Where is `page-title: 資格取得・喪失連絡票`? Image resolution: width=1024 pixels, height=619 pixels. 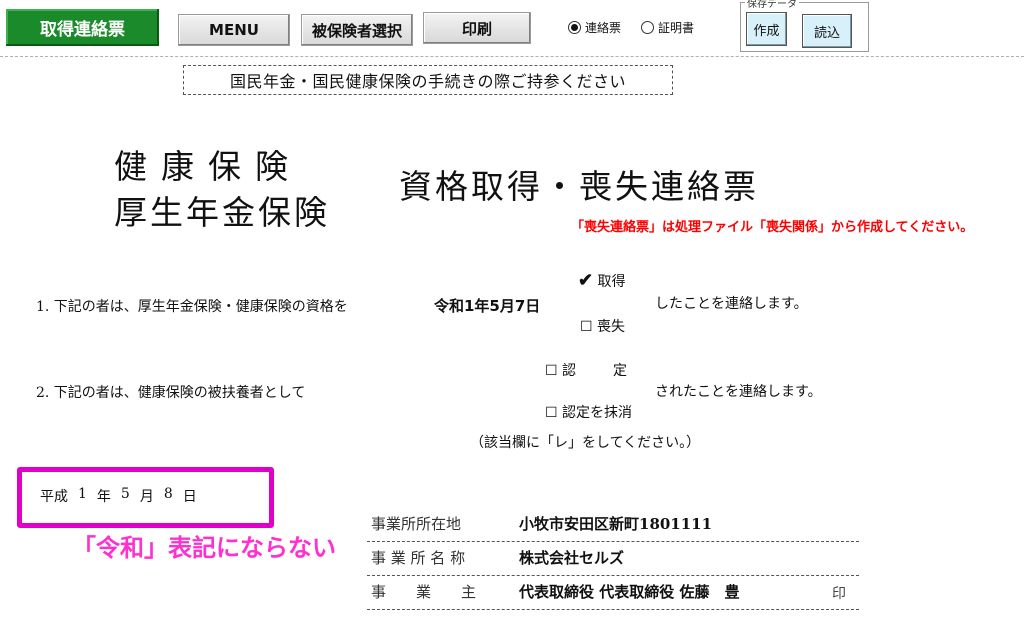
page-title: 資格取得・喪失連絡票 is located at coordinates (579, 186).